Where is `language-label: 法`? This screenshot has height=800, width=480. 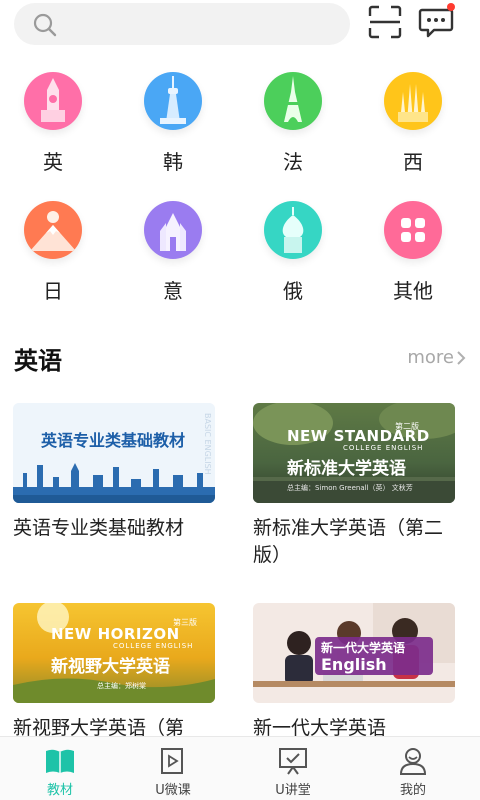
language-label: 法 is located at coordinates (293, 162).